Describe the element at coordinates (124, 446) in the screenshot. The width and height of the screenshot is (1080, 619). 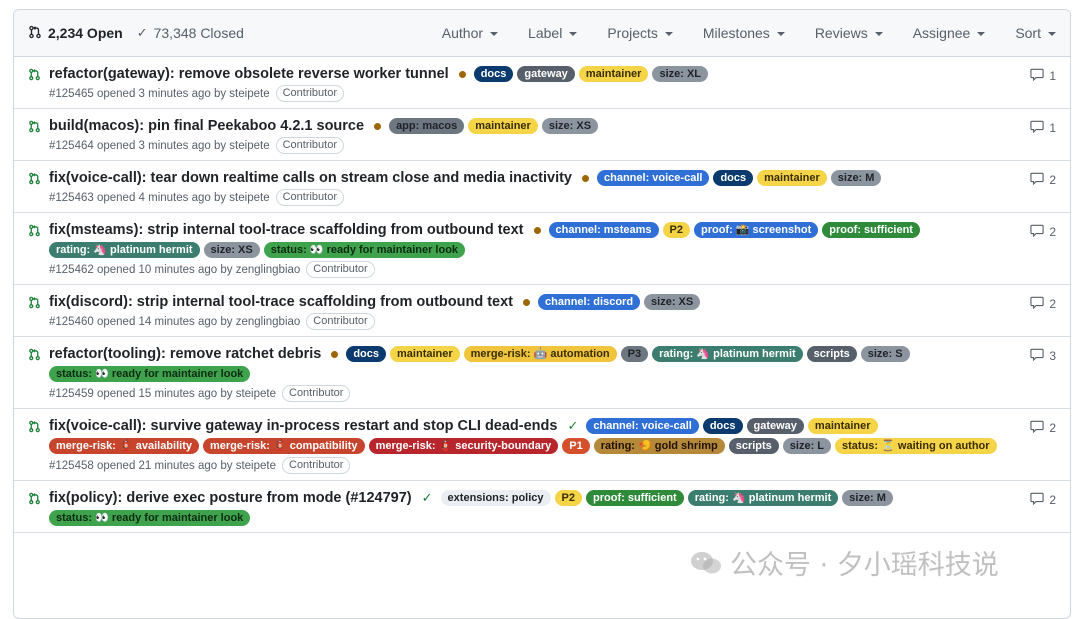
I see `label-badge: merge-risk: 🧯 availability` at that location.